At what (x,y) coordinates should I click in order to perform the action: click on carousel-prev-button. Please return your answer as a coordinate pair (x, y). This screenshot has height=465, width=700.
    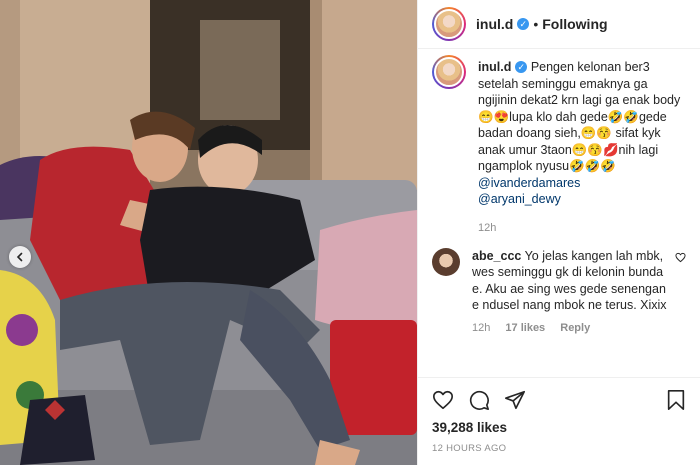
    Looking at the image, I should click on (20, 257).